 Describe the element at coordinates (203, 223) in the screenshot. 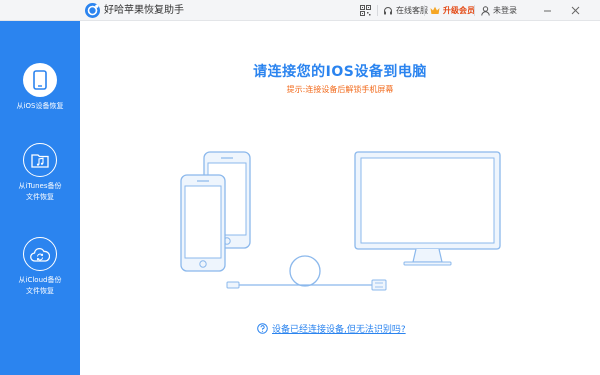

I see `front-phone-icon` at that location.